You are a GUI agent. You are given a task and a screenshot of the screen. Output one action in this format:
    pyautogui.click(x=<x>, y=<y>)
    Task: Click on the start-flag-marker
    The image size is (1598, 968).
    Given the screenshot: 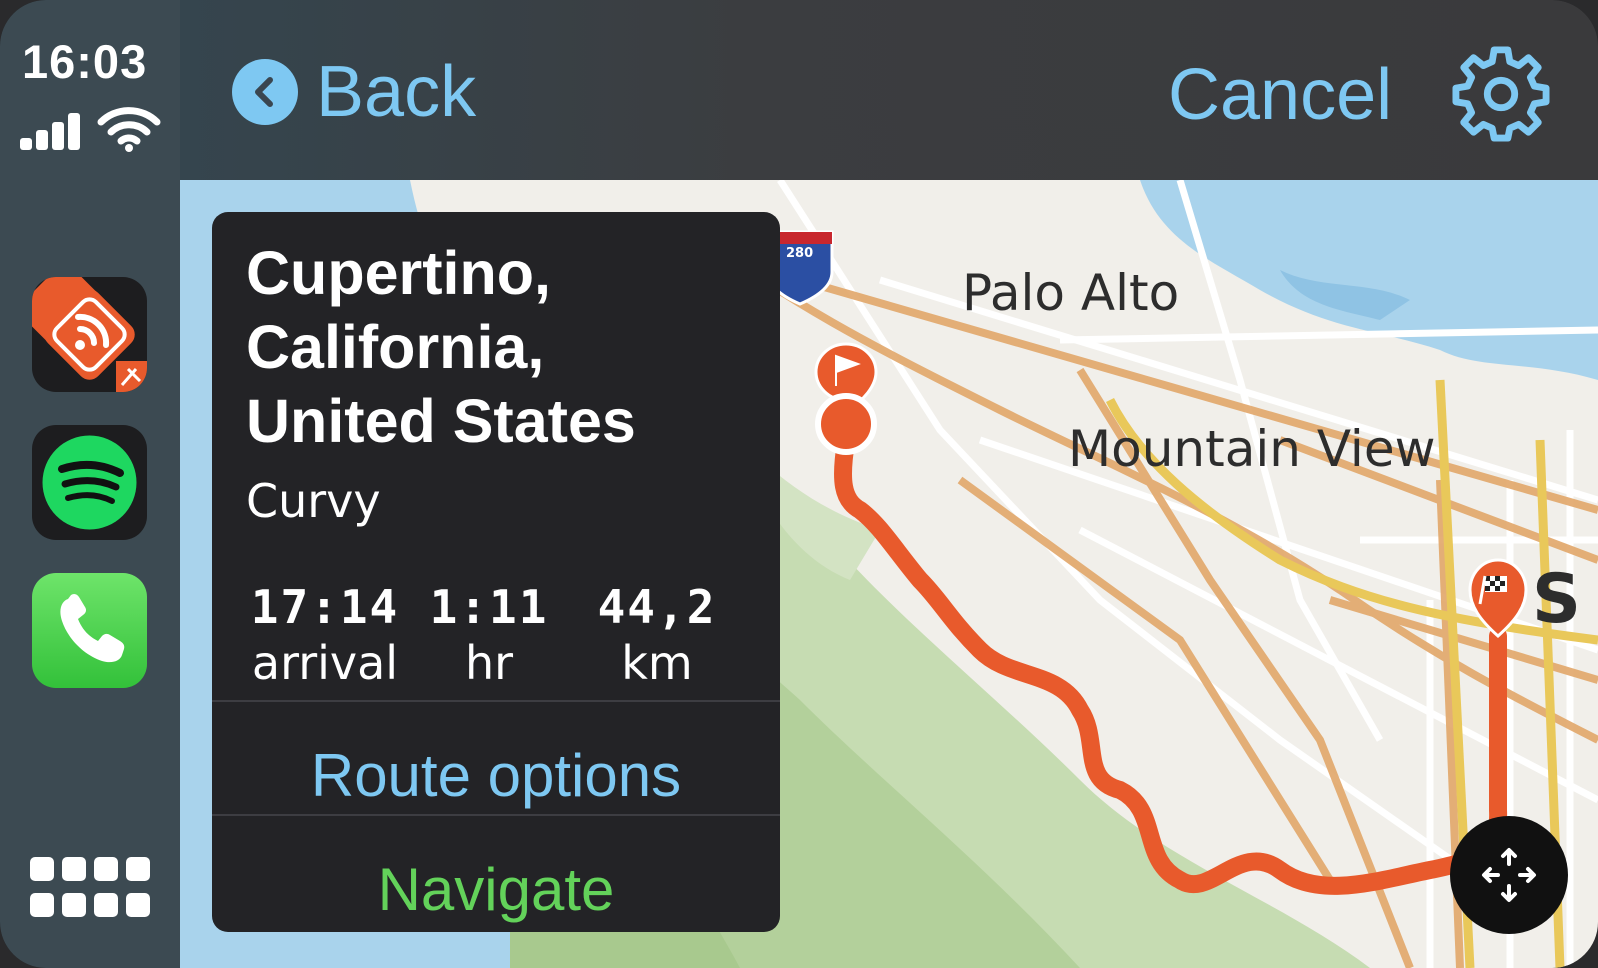 What is the action you would take?
    pyautogui.click(x=846, y=398)
    